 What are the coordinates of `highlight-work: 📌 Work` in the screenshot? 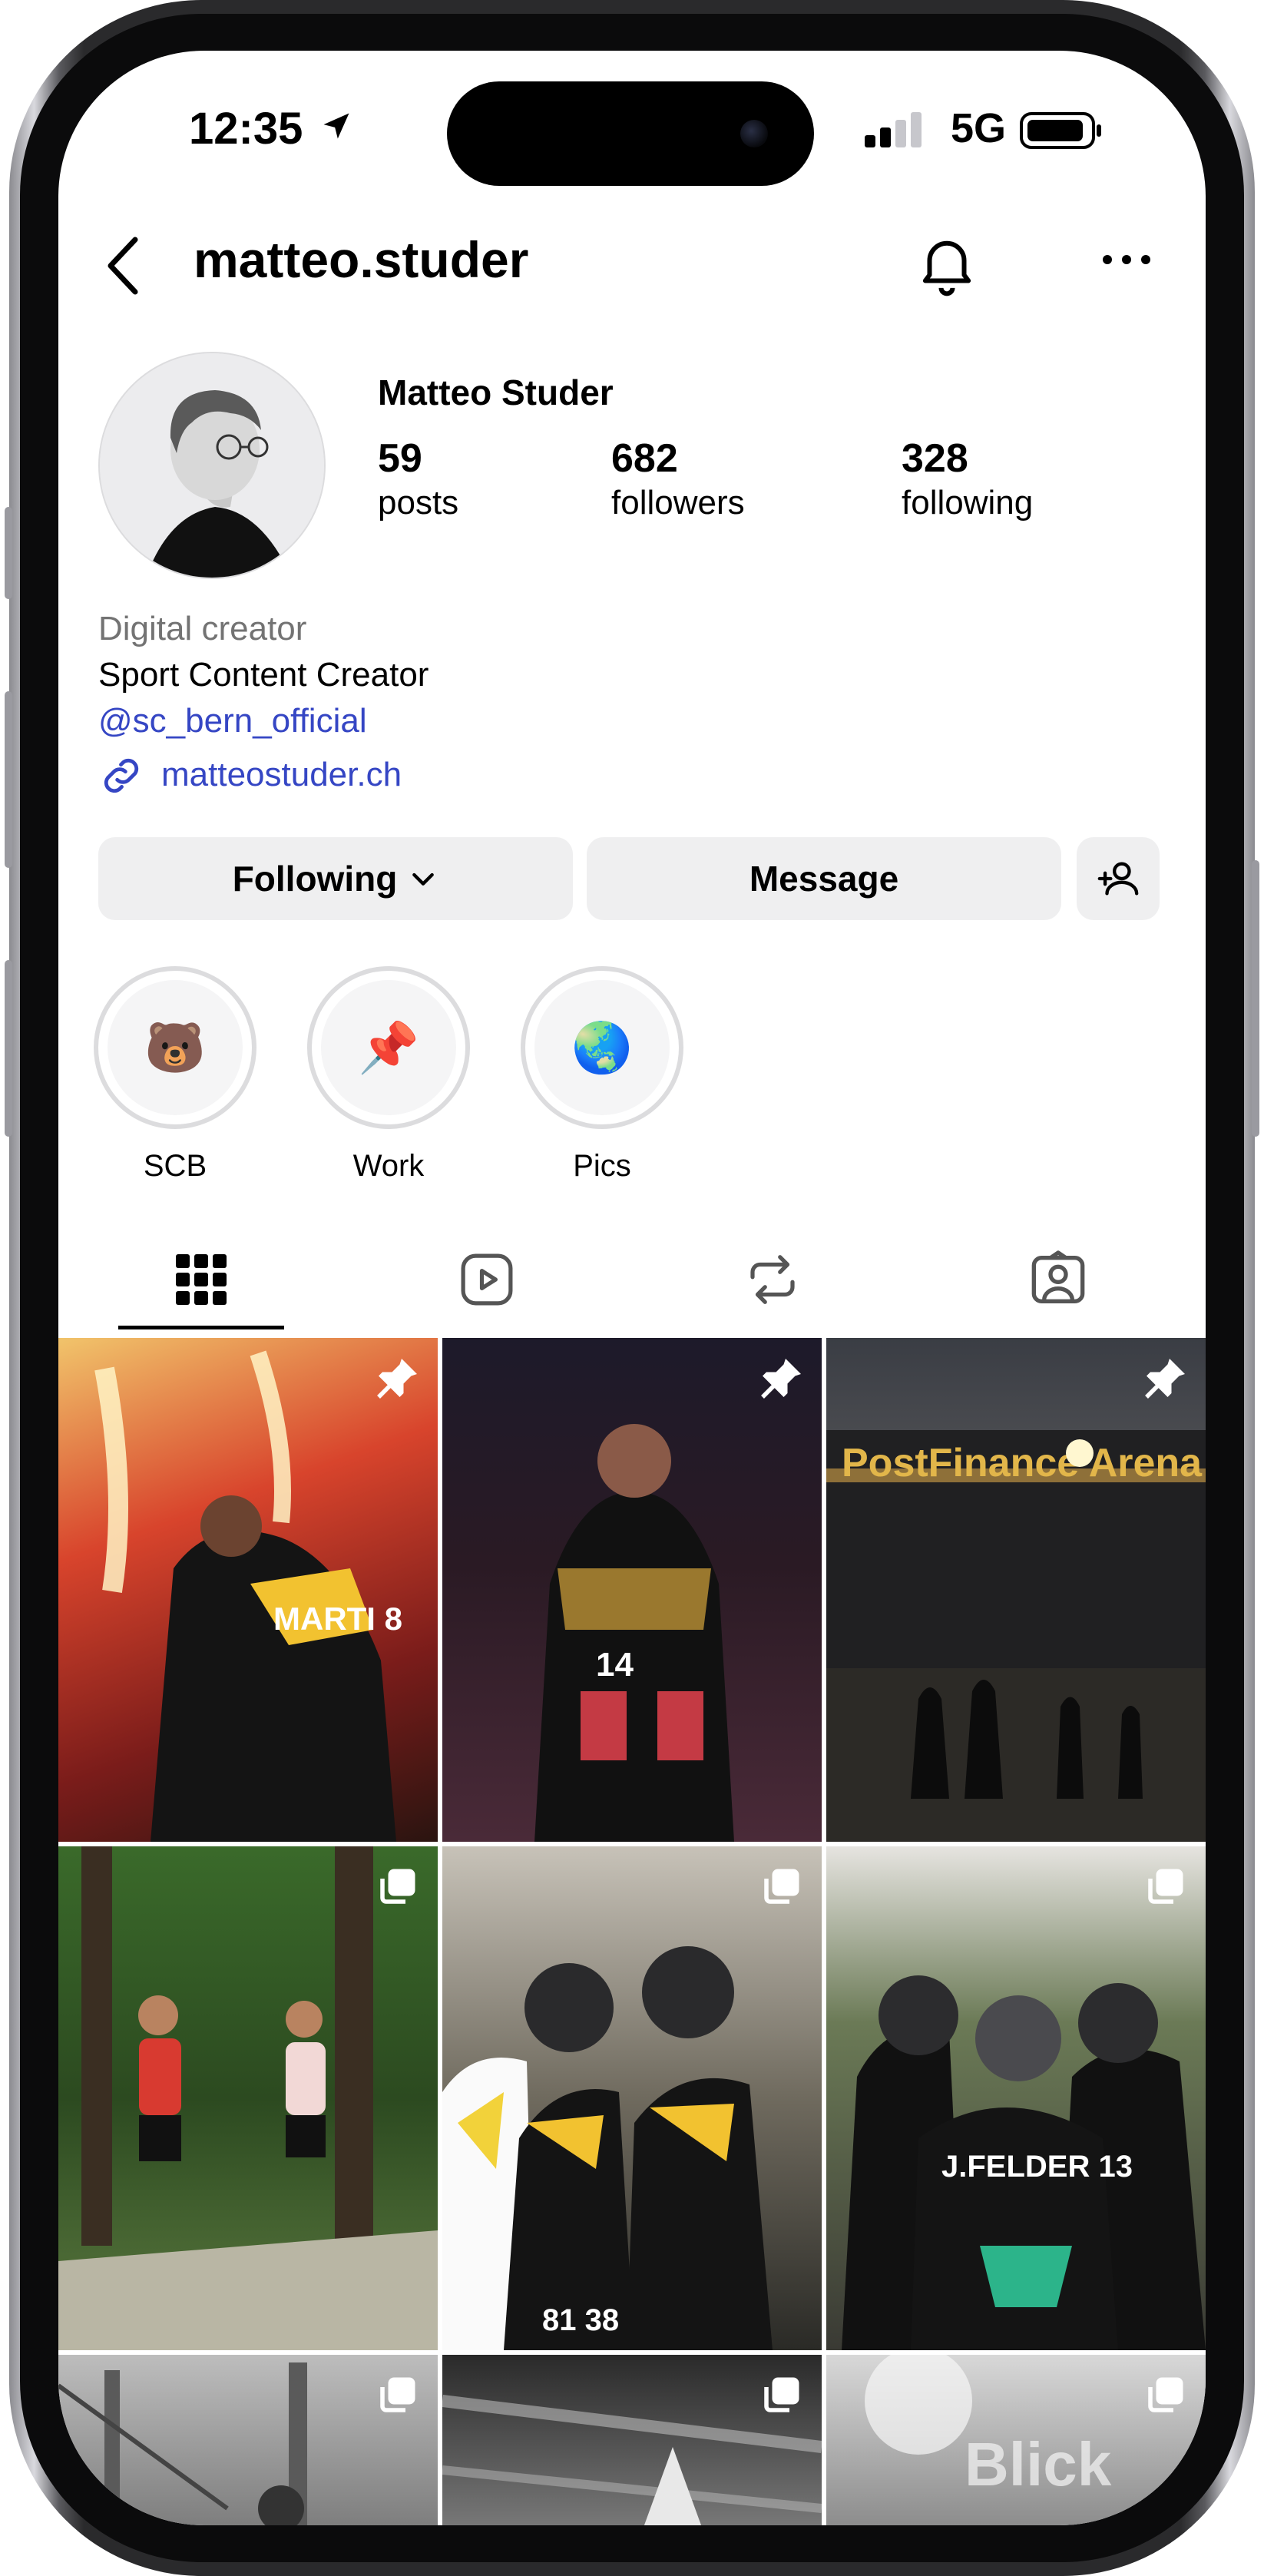 It's located at (389, 1075).